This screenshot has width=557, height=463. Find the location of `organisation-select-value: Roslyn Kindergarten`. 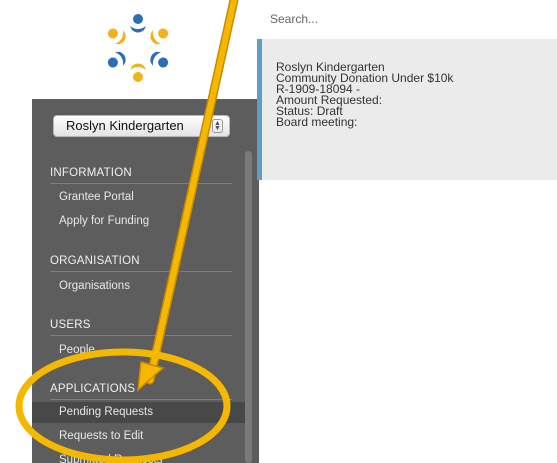

organisation-select-value: Roslyn Kindergarten is located at coordinates (125, 125).